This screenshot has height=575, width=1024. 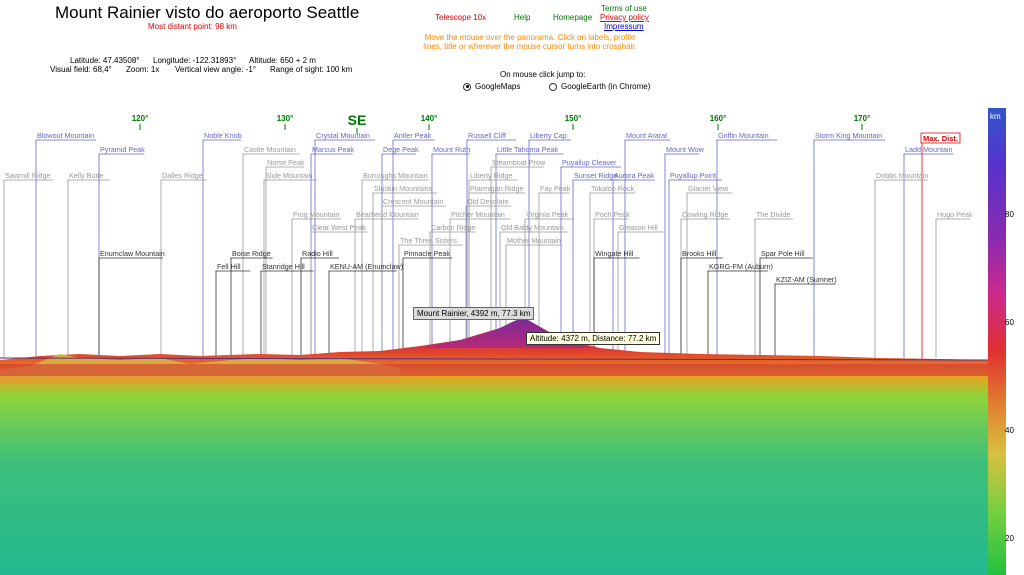 I want to click on peak-label-gray: Liberty Ridge, so click(x=491, y=175).